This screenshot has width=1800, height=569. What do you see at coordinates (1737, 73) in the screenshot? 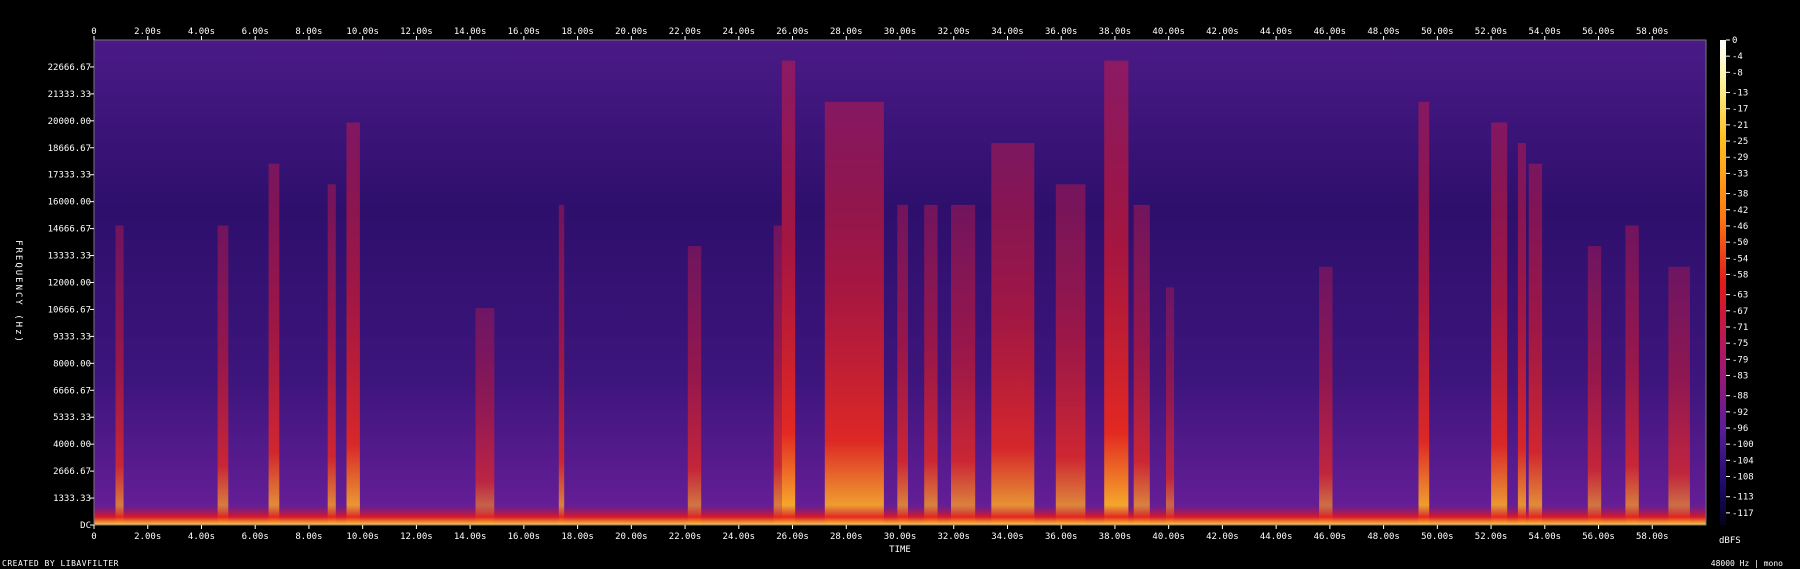
I see `colorbar-tick-label: -8` at bounding box center [1737, 73].